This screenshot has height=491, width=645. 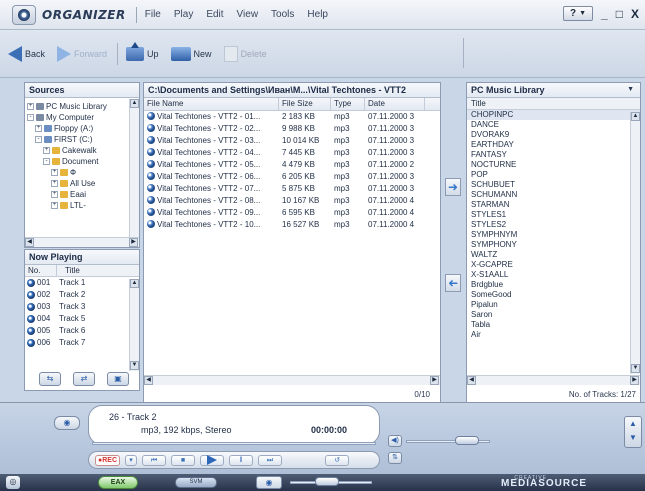 What do you see at coordinates (234, 443) in the screenshot?
I see `seek-bar` at bounding box center [234, 443].